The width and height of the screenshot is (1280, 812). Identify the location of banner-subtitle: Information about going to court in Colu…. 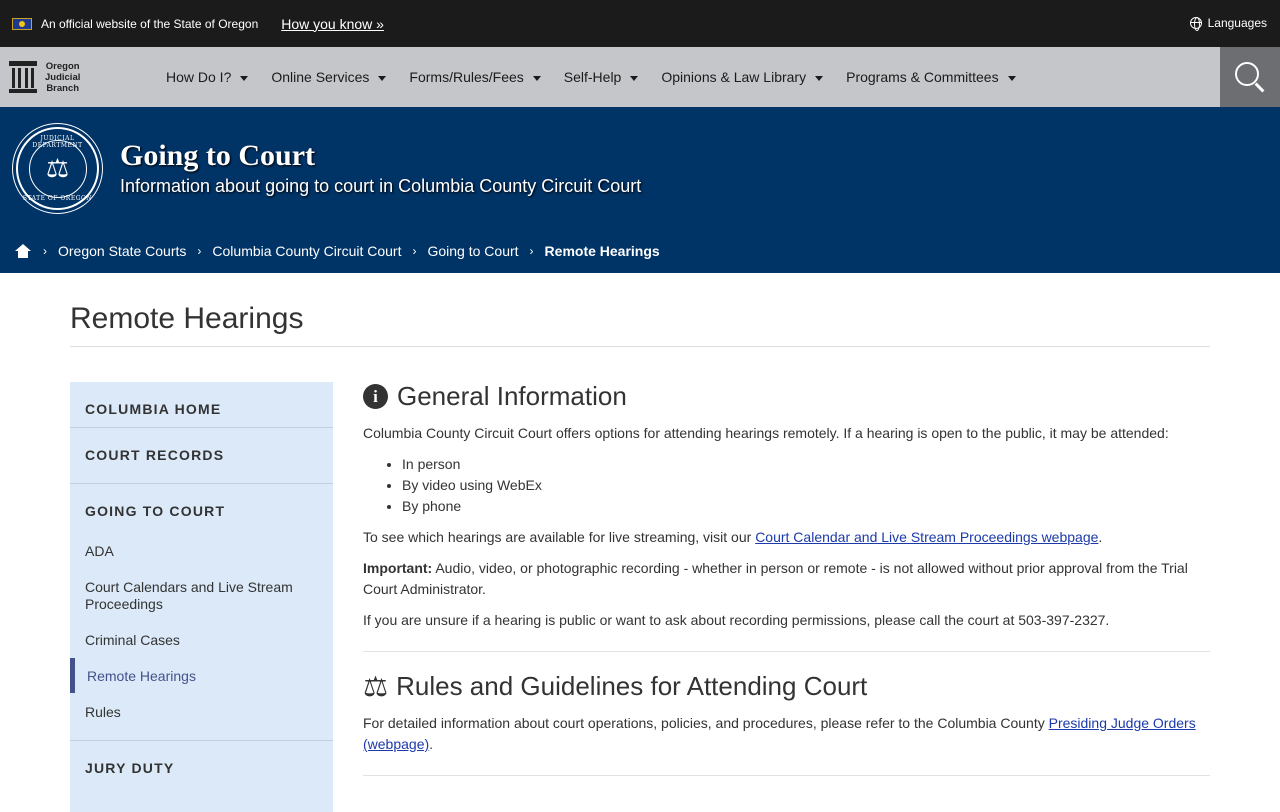
(381, 186).